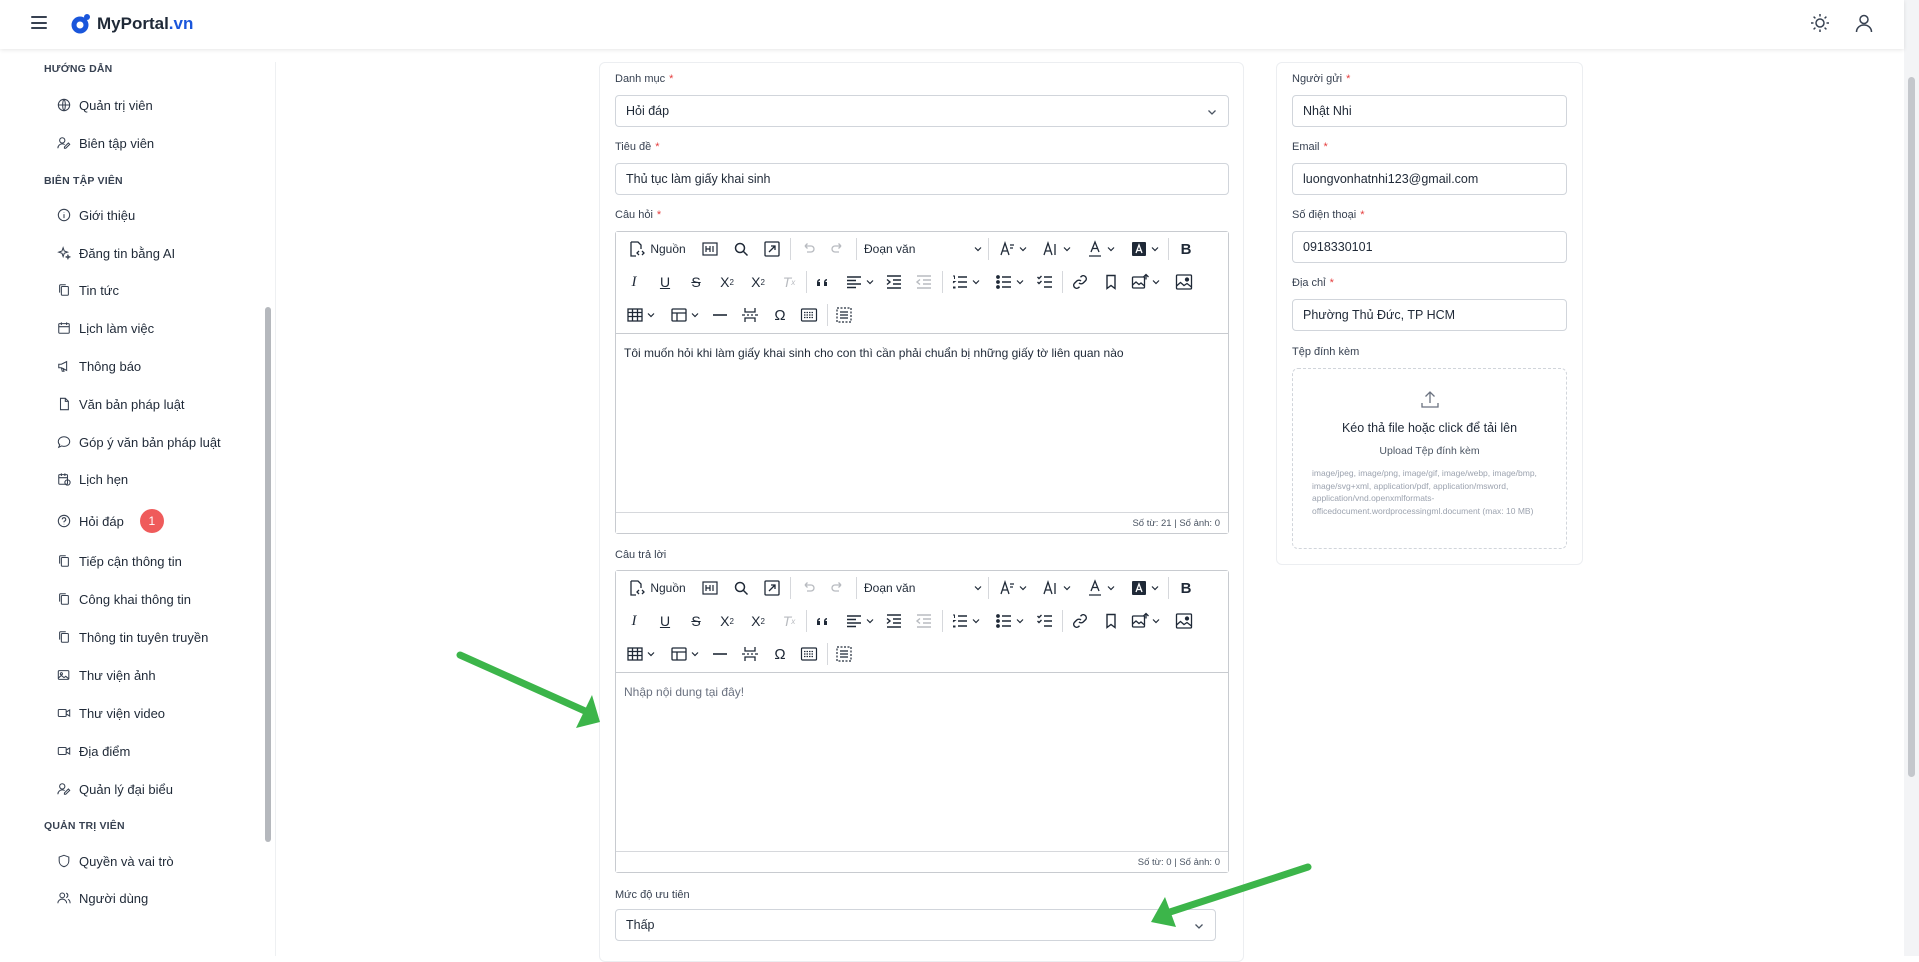  What do you see at coordinates (39, 22) in the screenshot?
I see `menu-icon` at bounding box center [39, 22].